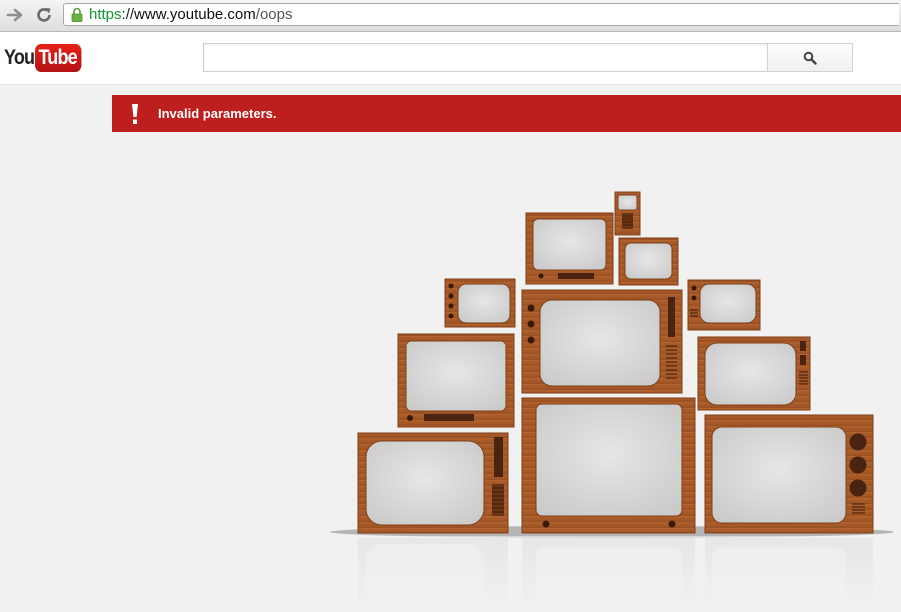 This screenshot has width=901, height=612. I want to click on magnifier-icon, so click(810, 58).